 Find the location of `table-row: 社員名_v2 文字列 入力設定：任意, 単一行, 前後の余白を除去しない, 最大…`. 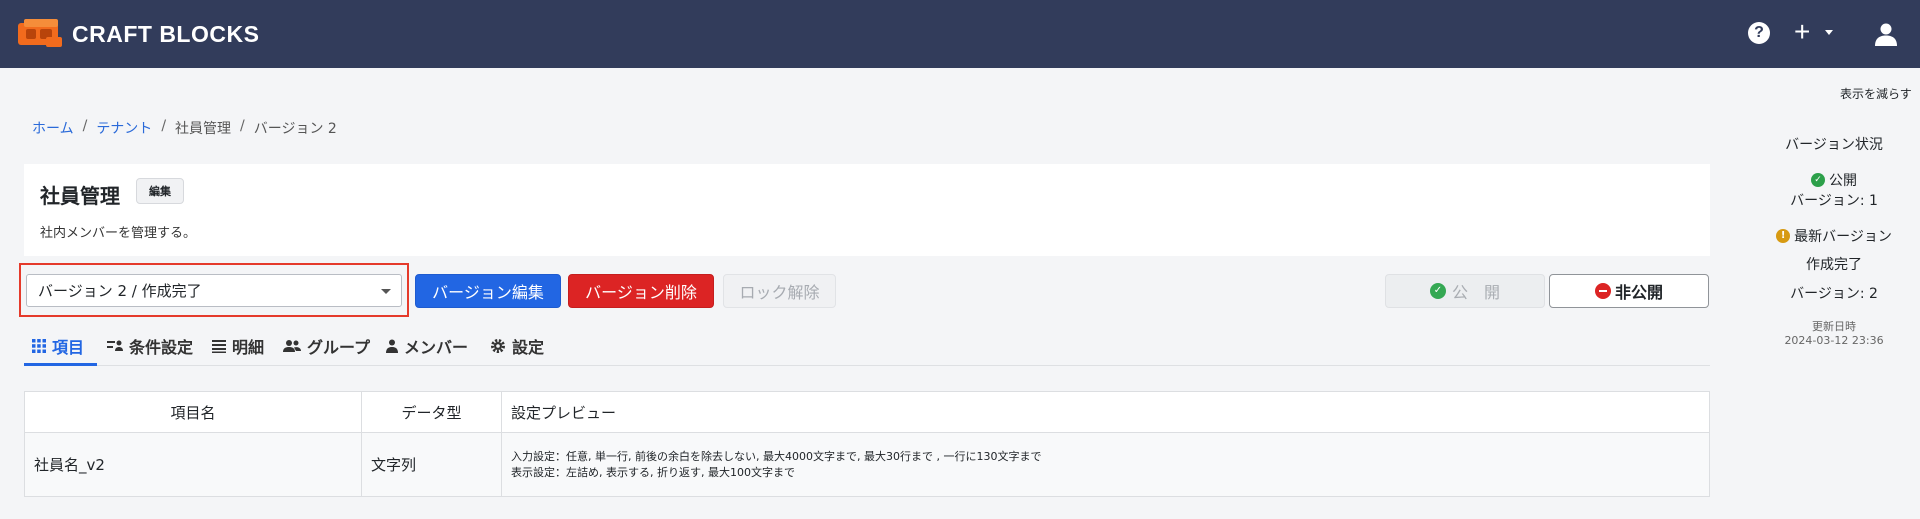

table-row: 社員名_v2 文字列 入力設定：任意, 単一行, 前後の余白を除去しない, 最大… is located at coordinates (867, 464).